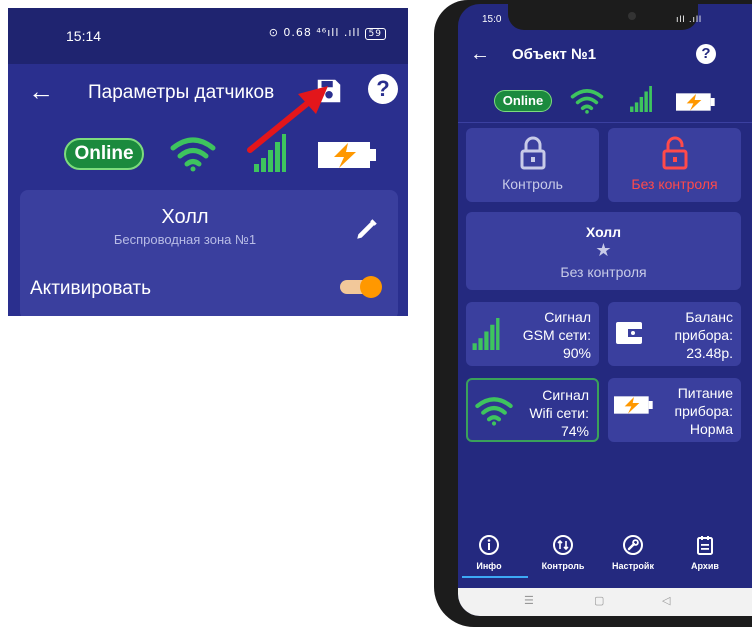 This screenshot has width=752, height=627. I want to click on status-time: 15:14, so click(84, 36).